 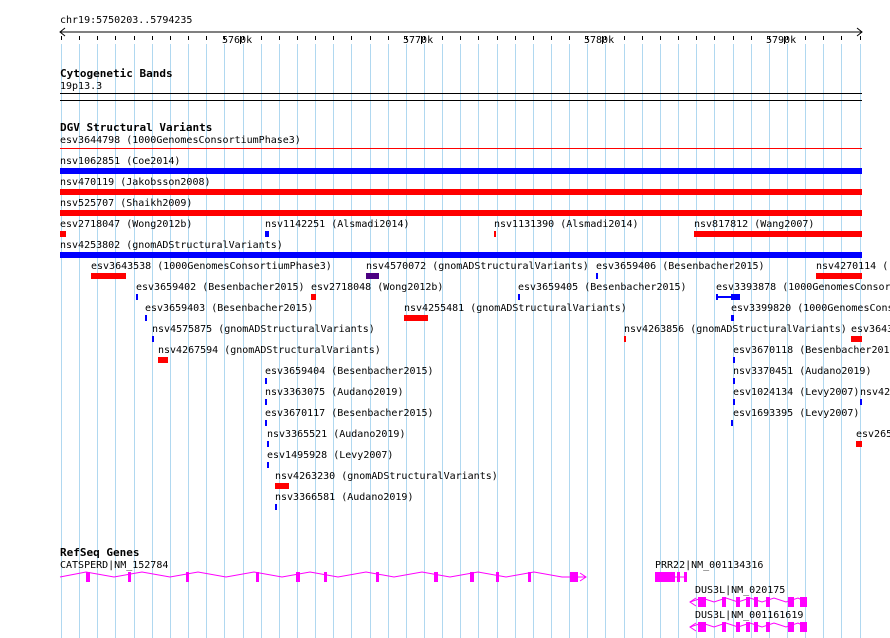 What do you see at coordinates (126, 20) in the screenshot?
I see `location-label: chr19:5750203..5794235` at bounding box center [126, 20].